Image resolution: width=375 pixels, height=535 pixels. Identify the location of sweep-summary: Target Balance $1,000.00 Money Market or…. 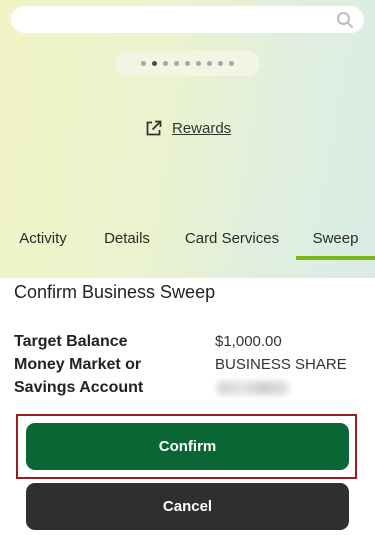
(189, 364).